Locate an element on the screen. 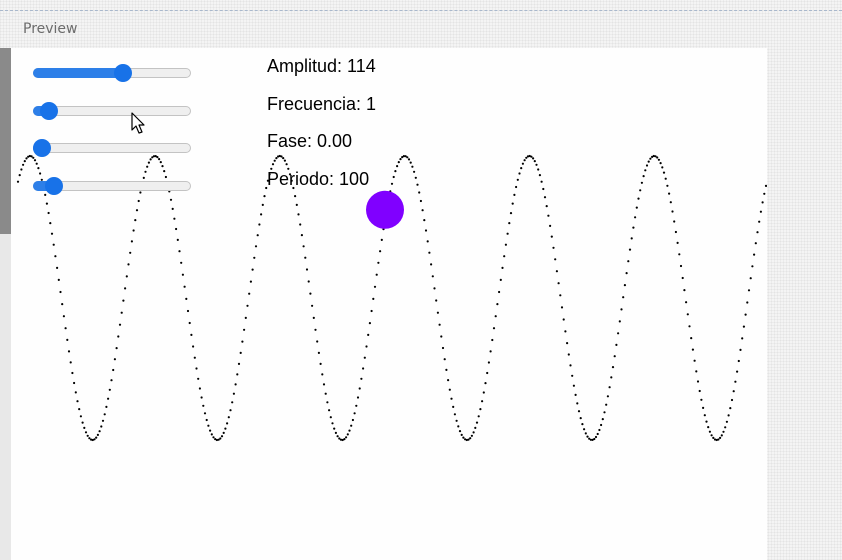 The height and width of the screenshot is (560, 842). period-slider is located at coordinates (112, 186).